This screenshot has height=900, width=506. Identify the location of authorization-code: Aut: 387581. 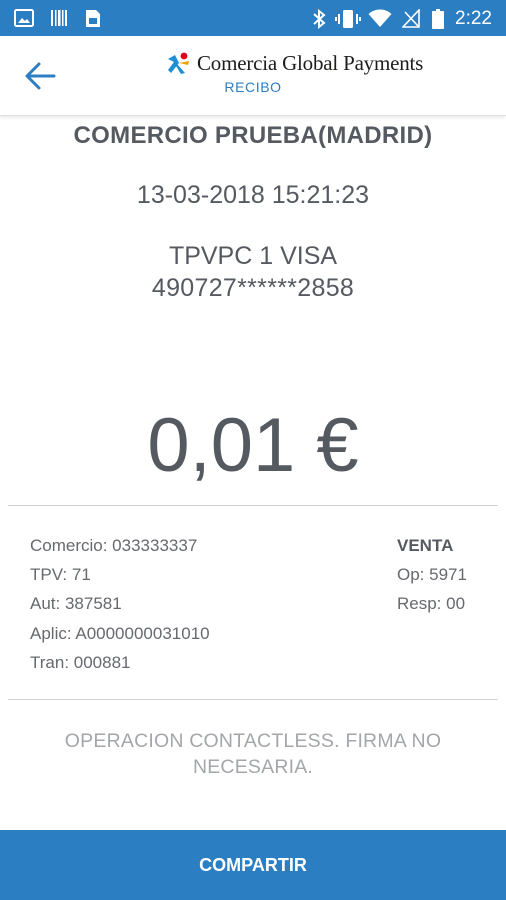
(76, 604).